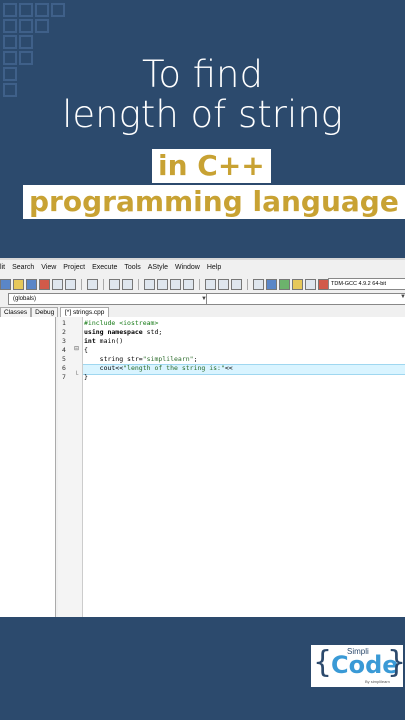  Describe the element at coordinates (90, 341) in the screenshot. I see `keyword: int` at that location.